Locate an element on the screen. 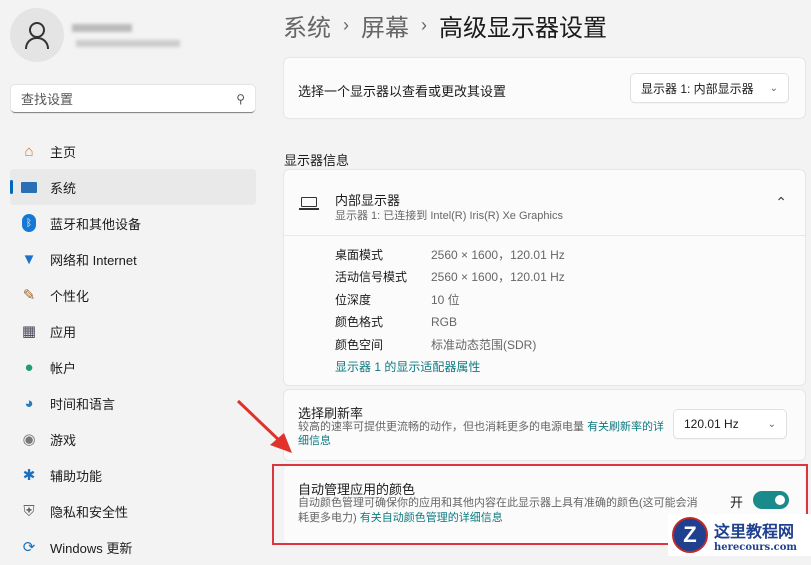 This screenshot has width=811, height=565. refresh-desc: 较高的速率可提供更流畅的动作，但也消耗更多的电源电量 有关刷新率的详细信息 is located at coordinates (483, 434).